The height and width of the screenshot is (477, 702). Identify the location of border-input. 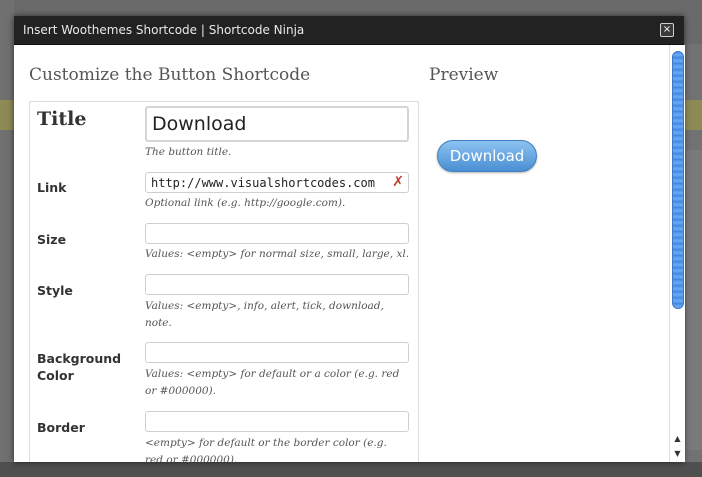
(277, 421).